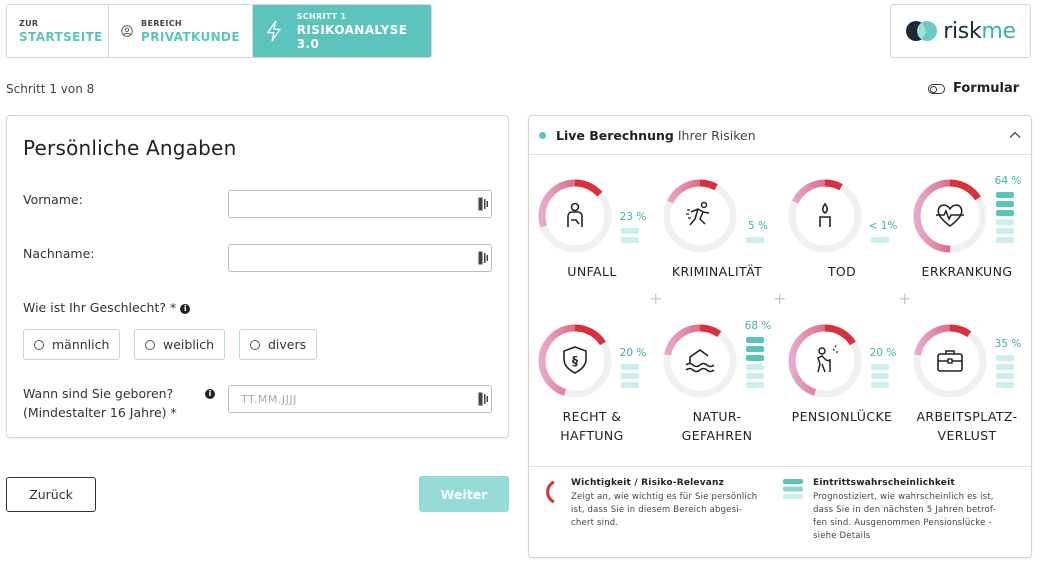  Describe the element at coordinates (717, 248) in the screenshot. I see `risk-tile: 5 % KRIMINALITÄT` at that location.